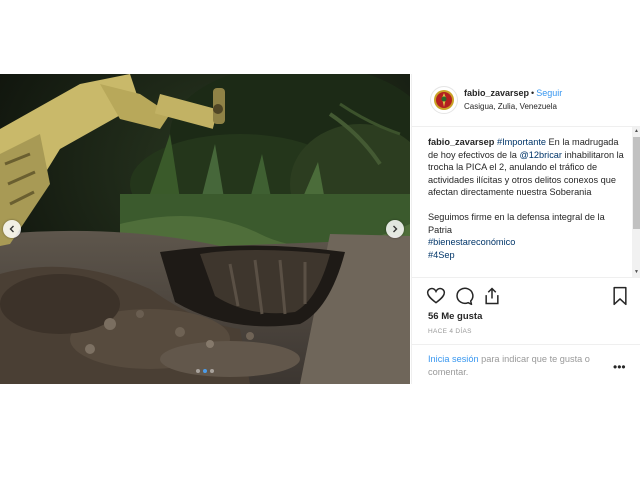  What do you see at coordinates (521, 142) in the screenshot?
I see `hashtag-link: #Importante` at bounding box center [521, 142].